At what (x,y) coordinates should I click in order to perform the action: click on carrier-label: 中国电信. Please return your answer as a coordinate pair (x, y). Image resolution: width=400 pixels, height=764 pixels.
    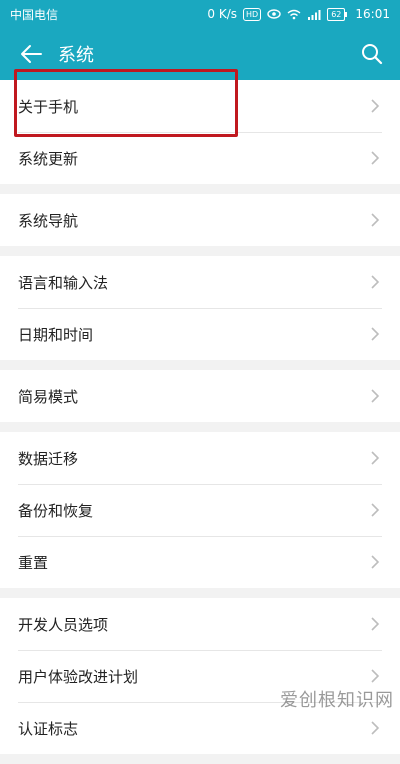
    Looking at the image, I should click on (34, 14).